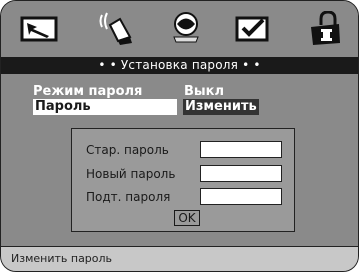  I want to click on new-password-field, so click(241, 173).